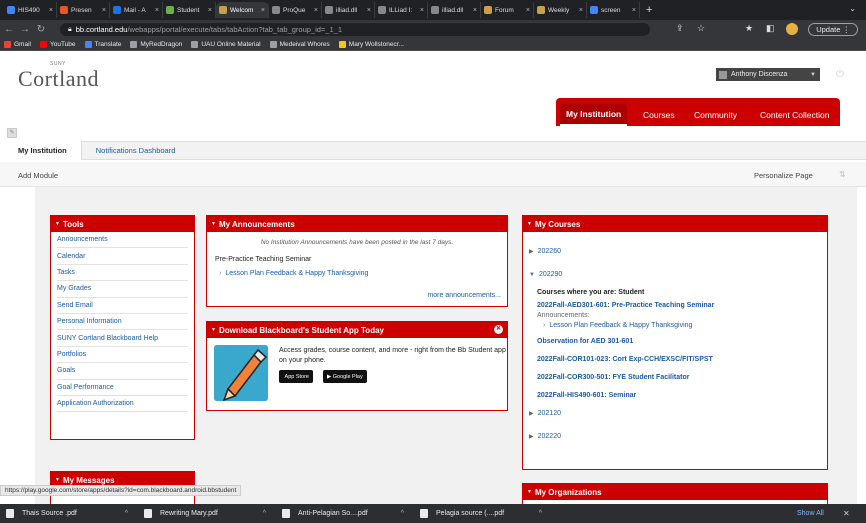  I want to click on browser-tab: Mail - A ×, so click(136, 10).